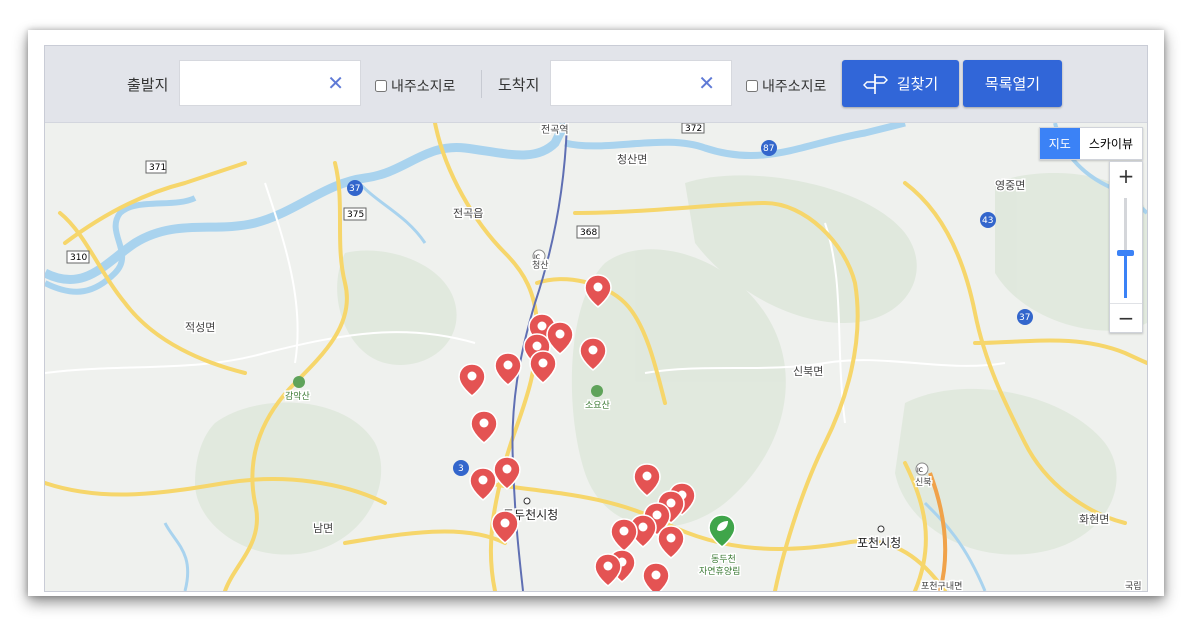 The image size is (1192, 626). I want to click on dest-my-address-checkbox: 내주소지로, so click(786, 86).